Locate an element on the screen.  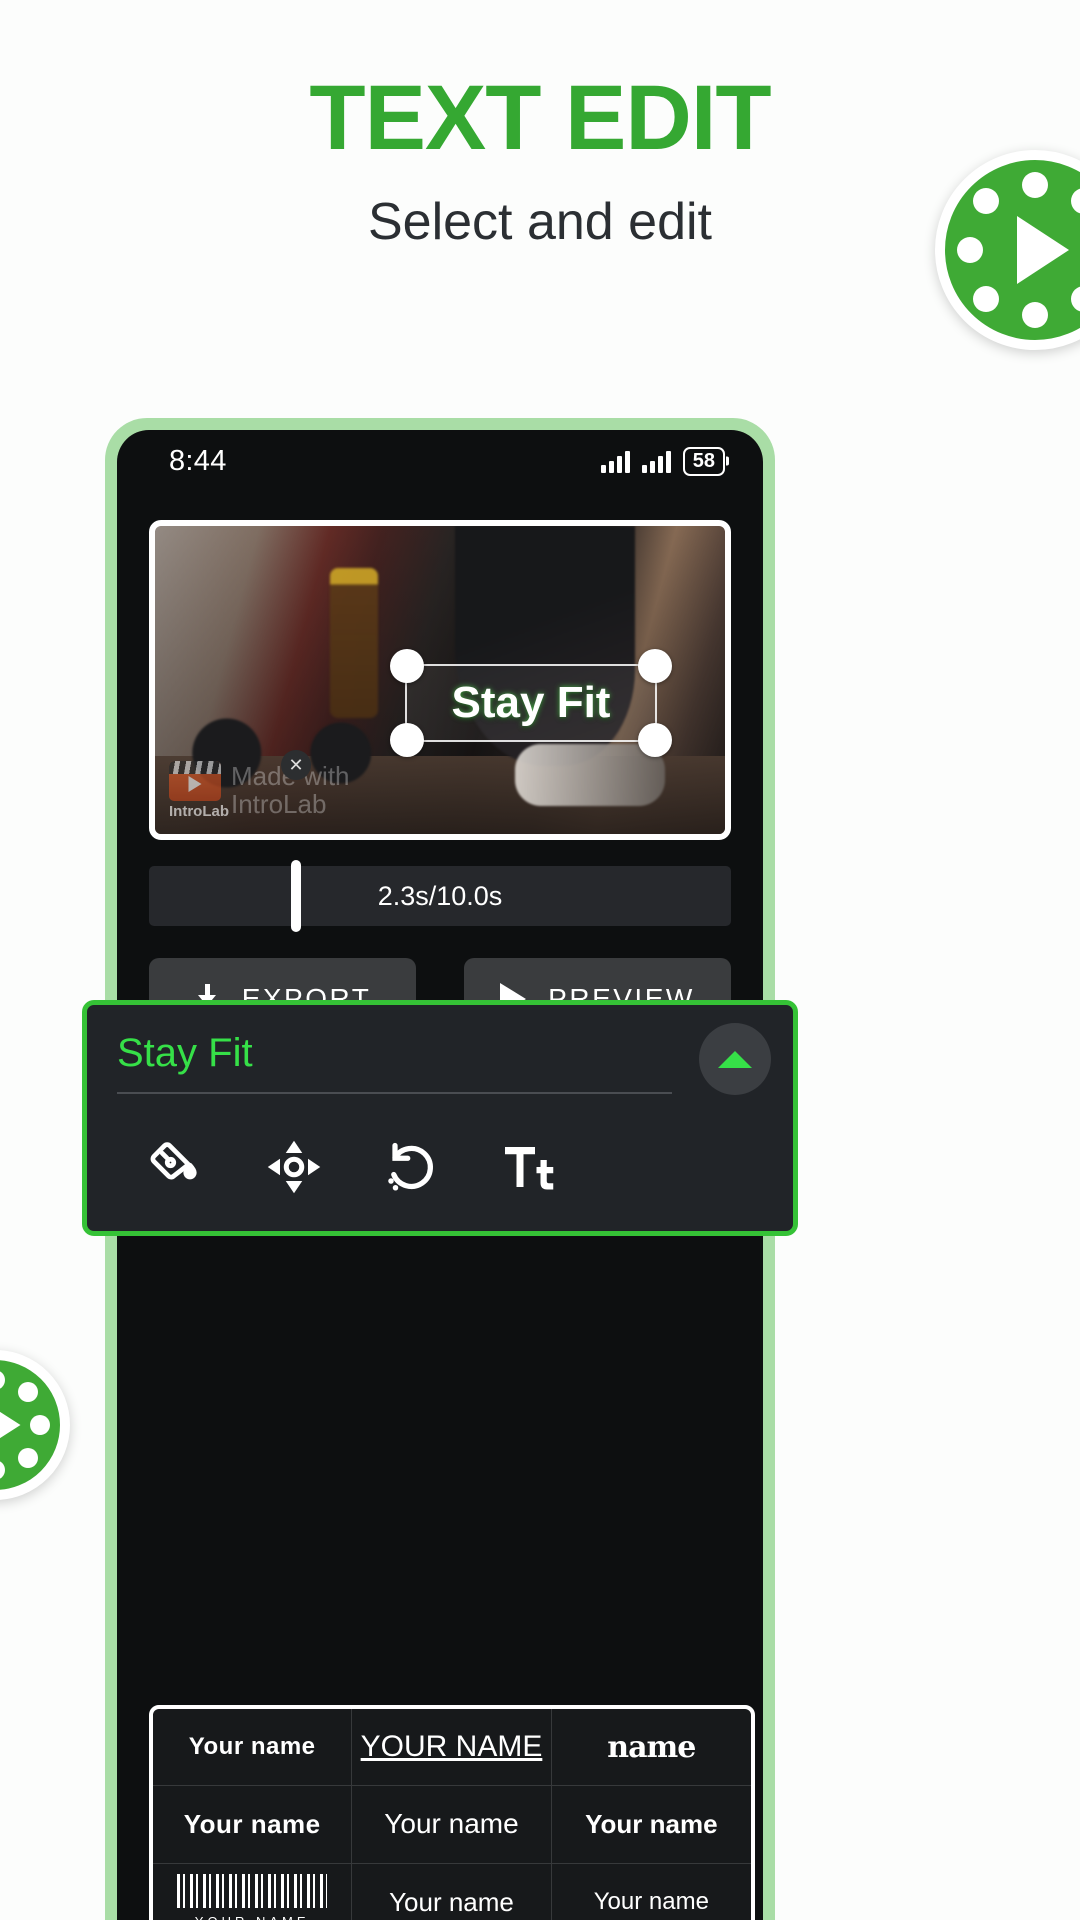
status-bar: 8:44 58 is located at coordinates (440, 461).